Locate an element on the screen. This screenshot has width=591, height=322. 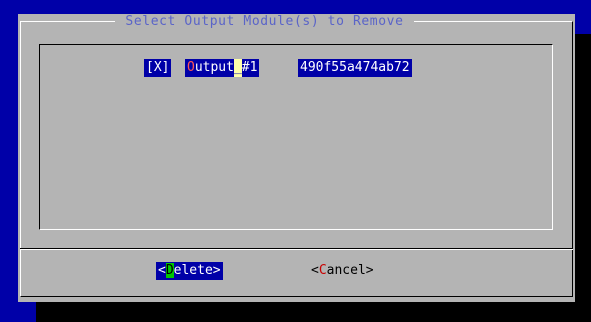
item-name: Output_#1 is located at coordinates (222, 68).